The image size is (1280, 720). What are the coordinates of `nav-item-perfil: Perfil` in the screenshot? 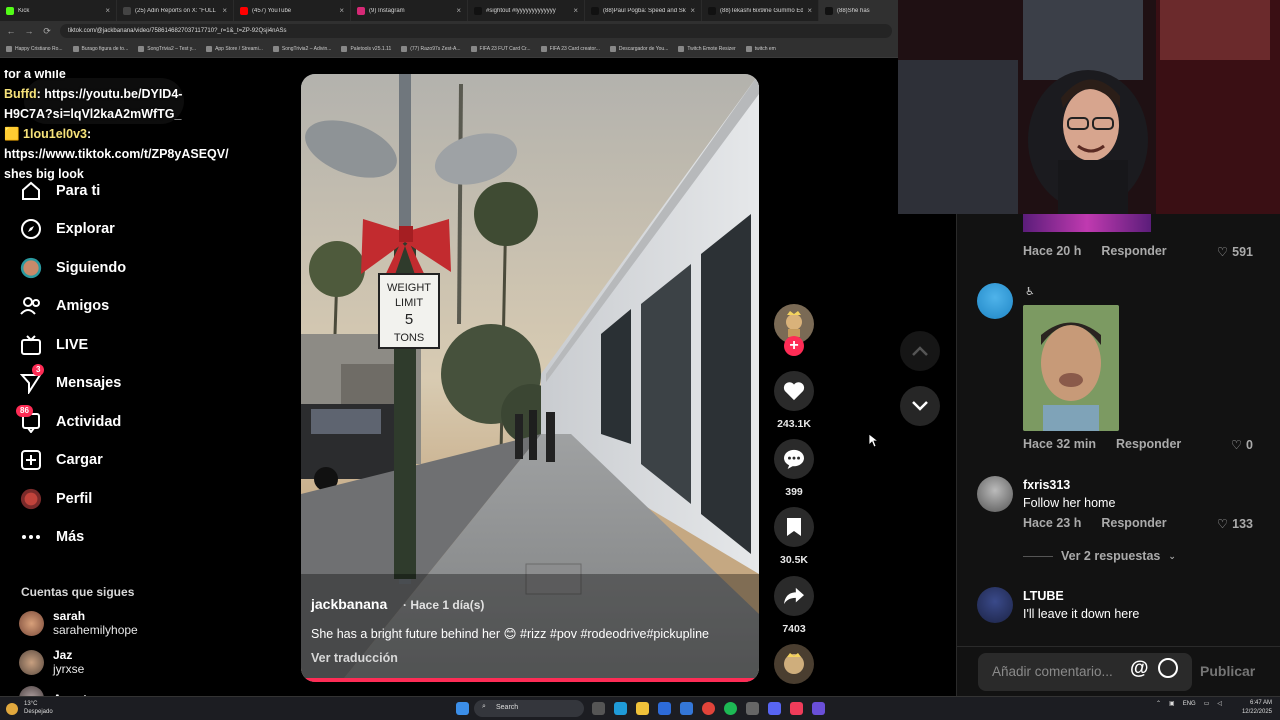 It's located at (56, 499).